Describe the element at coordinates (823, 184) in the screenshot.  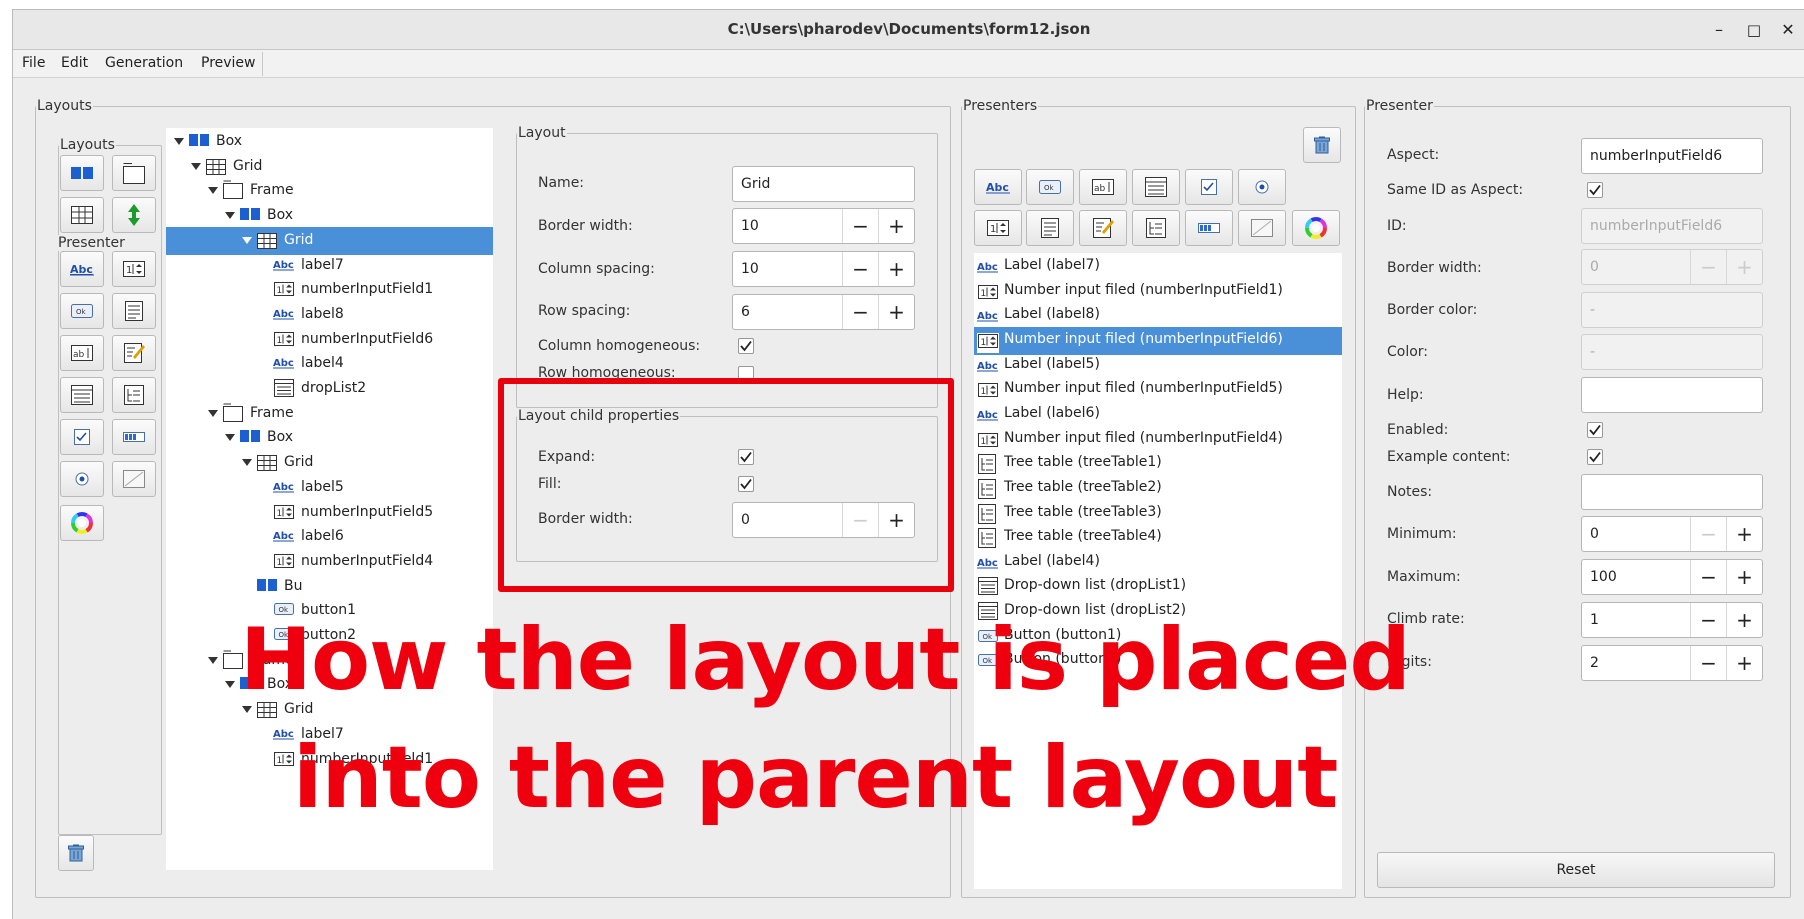
I see `layout-name-input: Grid` at that location.